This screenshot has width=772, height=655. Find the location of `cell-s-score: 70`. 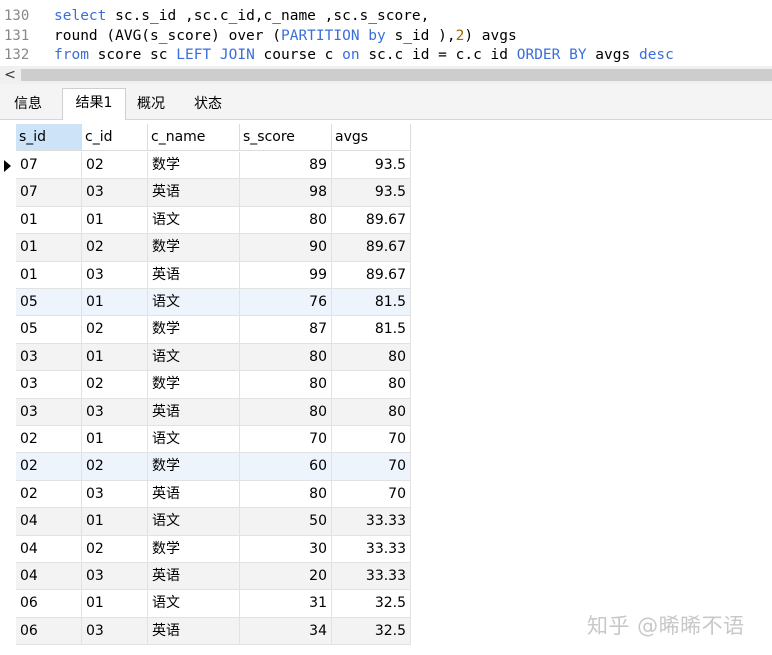

cell-s-score: 70 is located at coordinates (286, 440).